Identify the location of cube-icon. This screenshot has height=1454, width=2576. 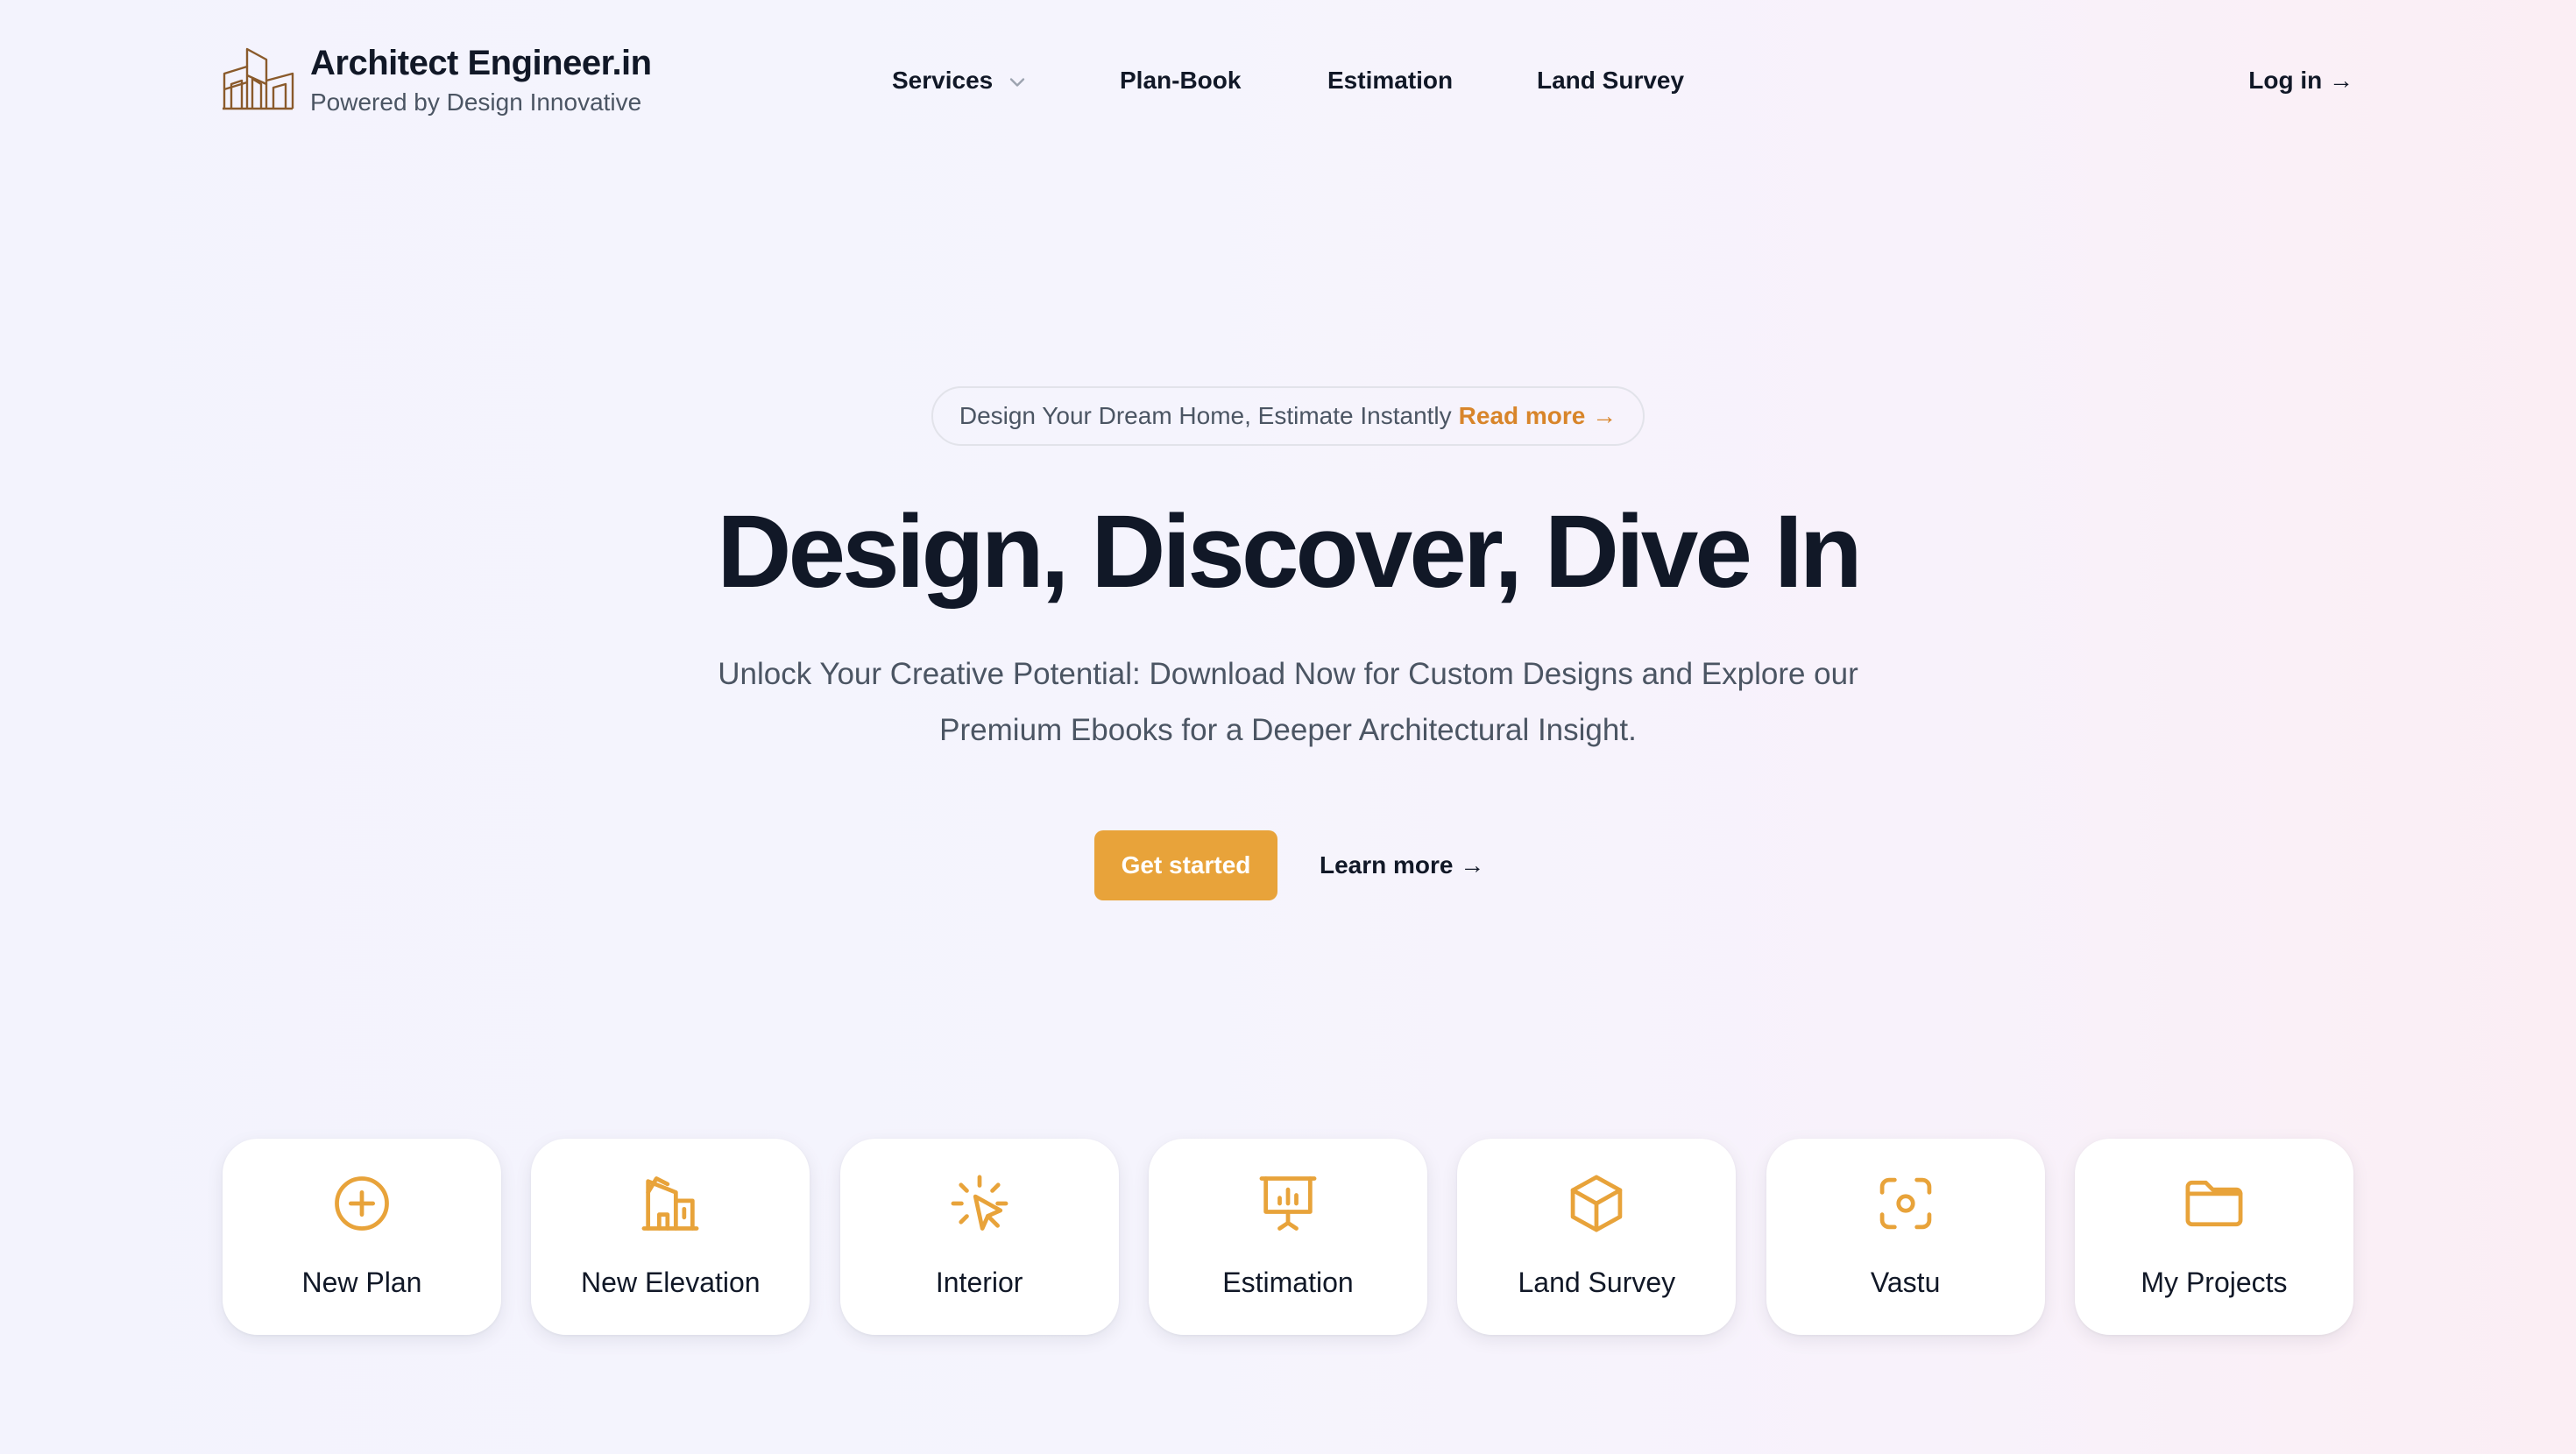
(1596, 1203).